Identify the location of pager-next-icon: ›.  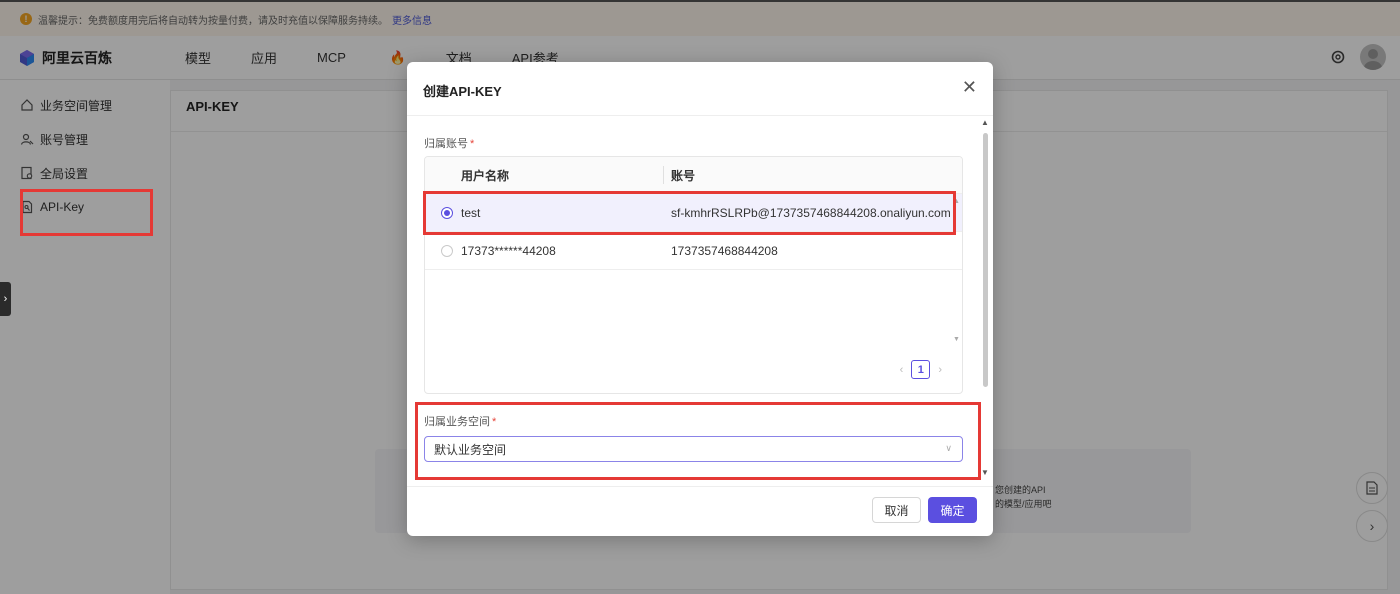
(940, 370).